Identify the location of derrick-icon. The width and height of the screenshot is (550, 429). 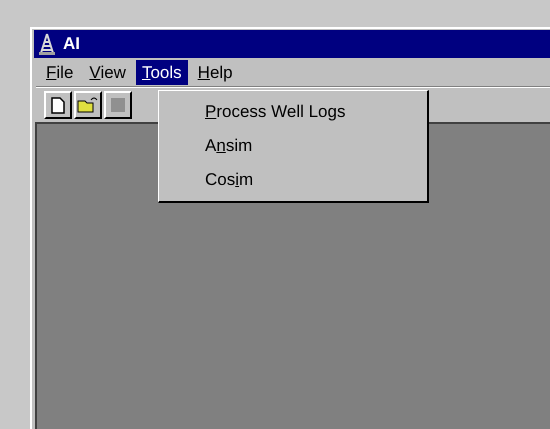
(47, 44).